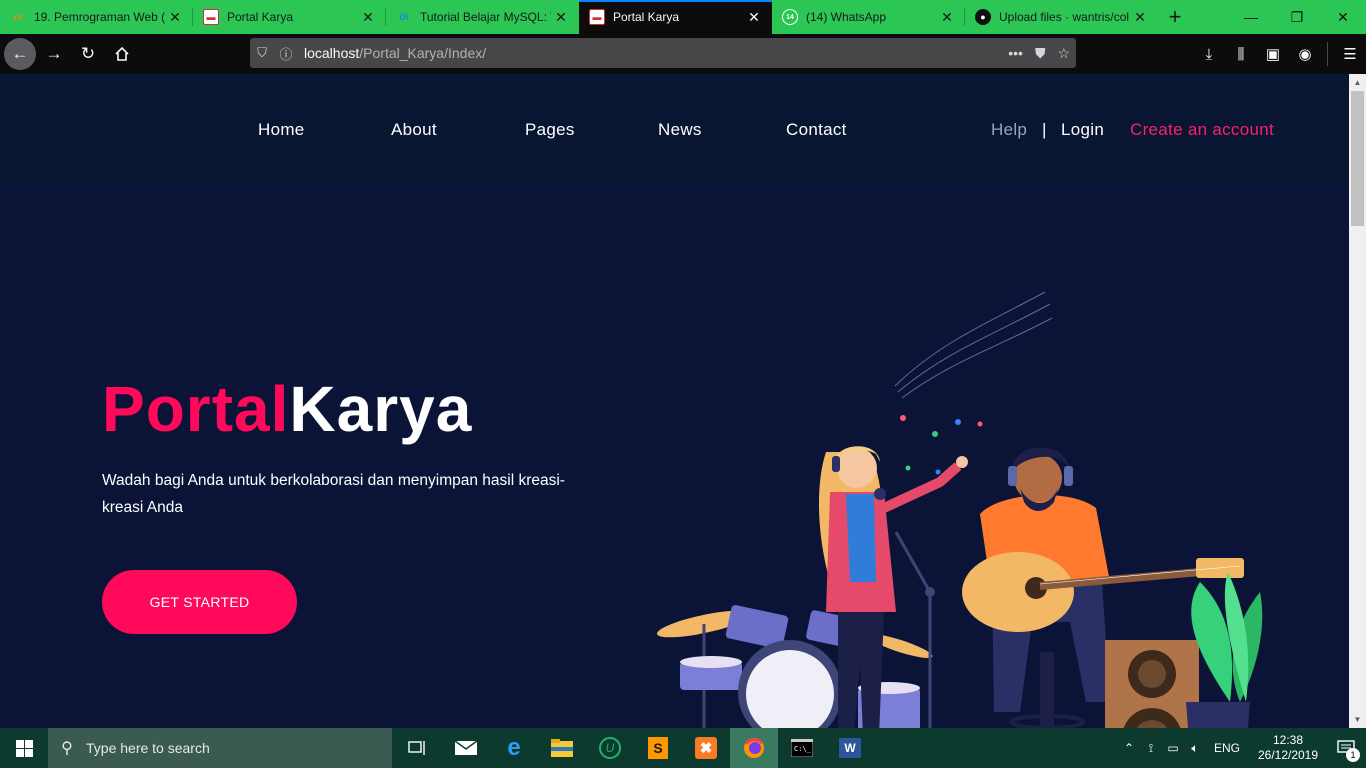 This screenshot has width=1366, height=768. I want to click on site-info-icon: ⓘ, so click(286, 53).